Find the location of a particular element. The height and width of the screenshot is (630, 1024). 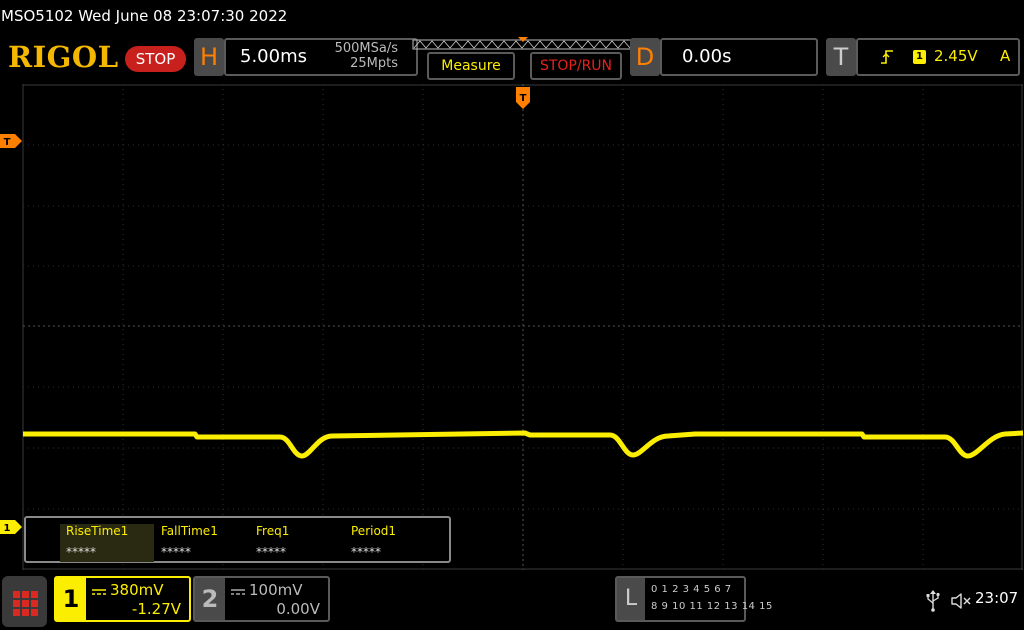

sample-rate: 500MSa/s is located at coordinates (366, 48).